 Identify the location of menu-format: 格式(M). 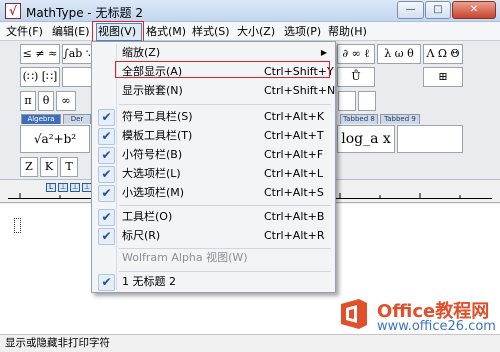
(166, 32).